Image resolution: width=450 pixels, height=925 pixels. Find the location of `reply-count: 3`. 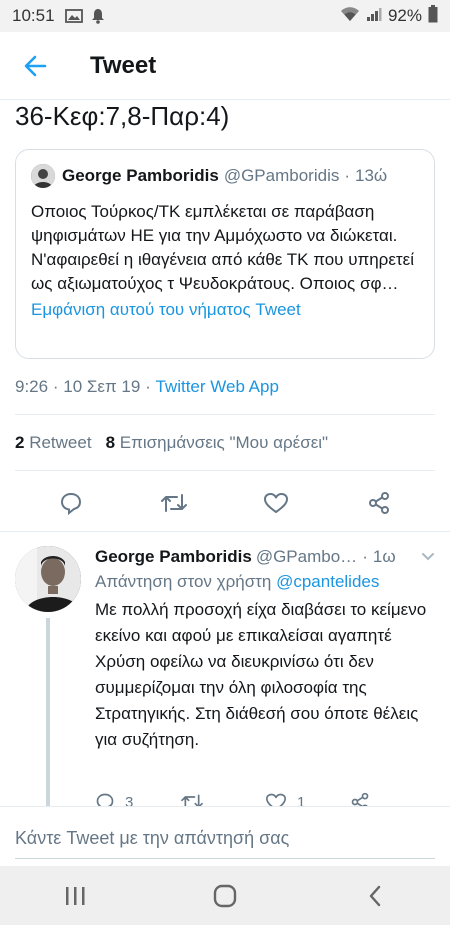

reply-count: 3 is located at coordinates (129, 800).